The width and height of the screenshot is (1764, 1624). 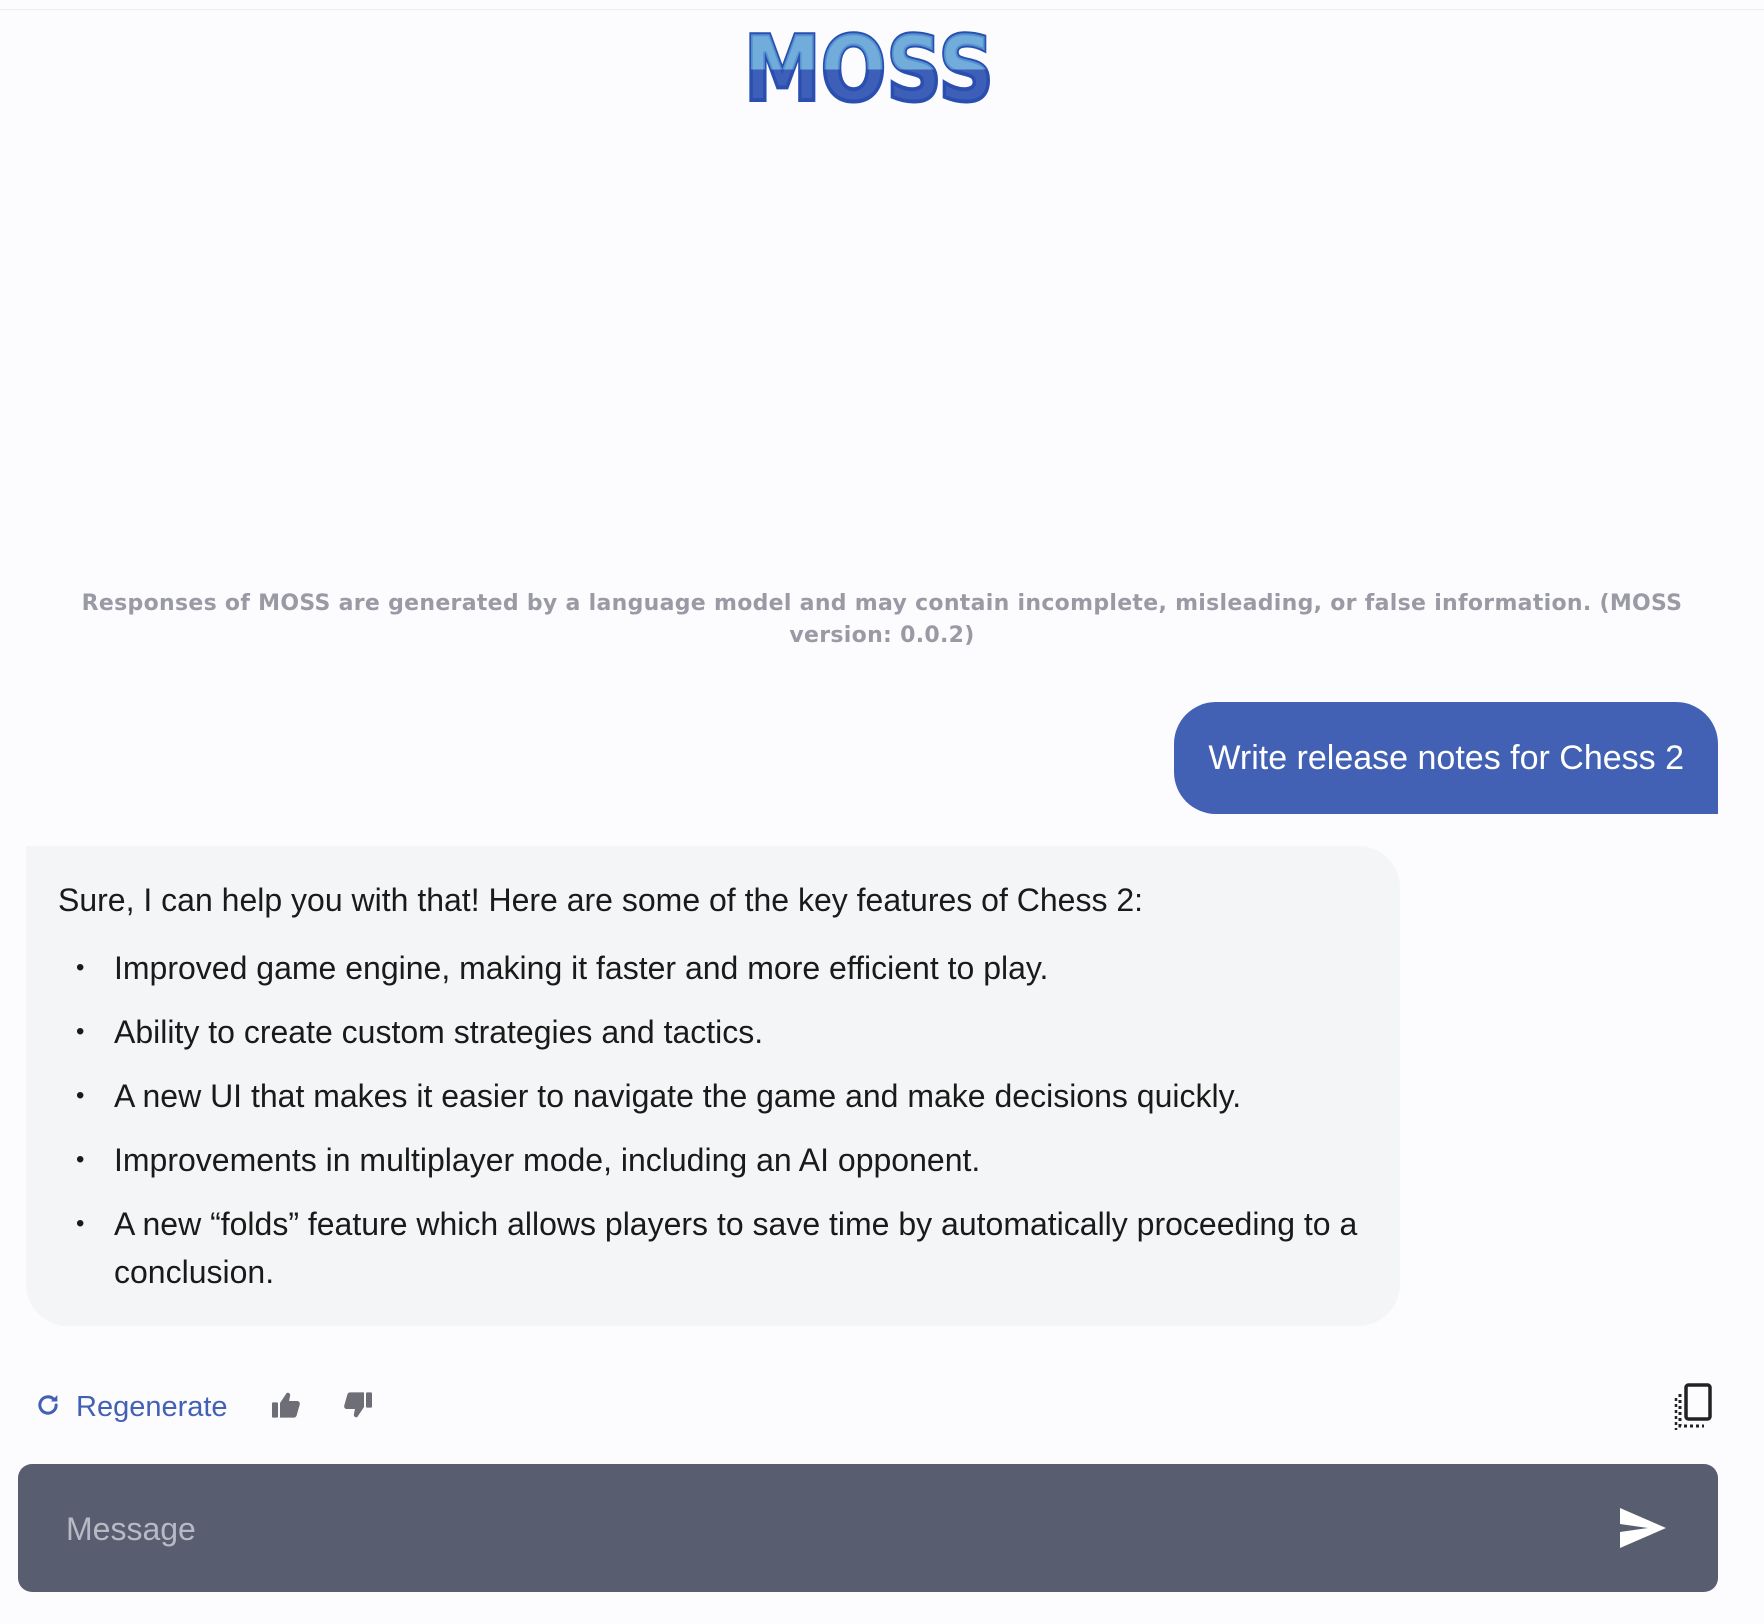 What do you see at coordinates (152, 1406) in the screenshot?
I see `regenerate-label: Regenerate` at bounding box center [152, 1406].